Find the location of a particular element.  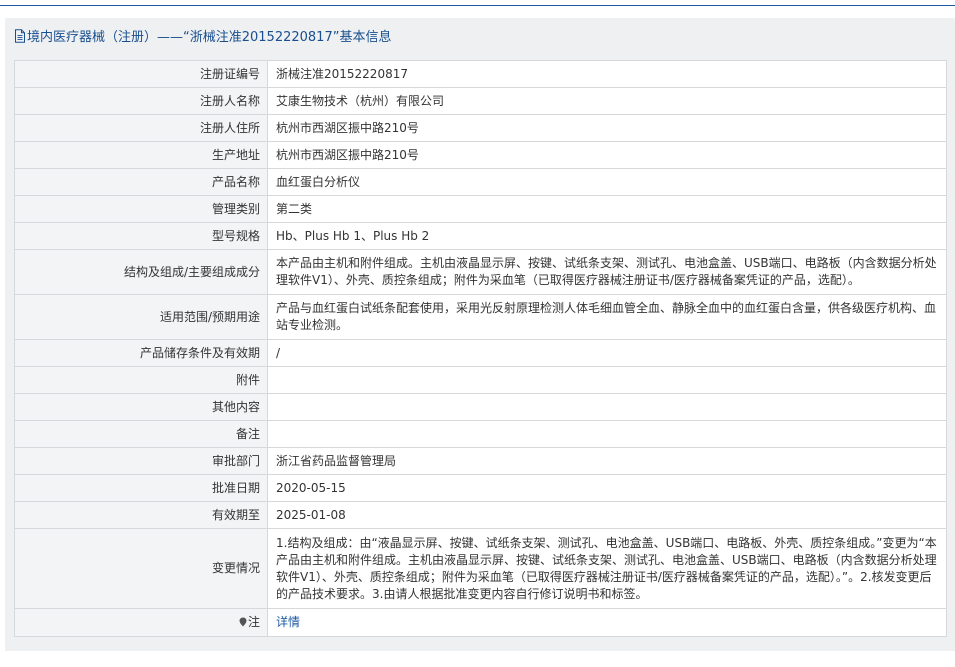

row-value: Hb、Plus Hb 1、Plus Hb 2 is located at coordinates (607, 236).